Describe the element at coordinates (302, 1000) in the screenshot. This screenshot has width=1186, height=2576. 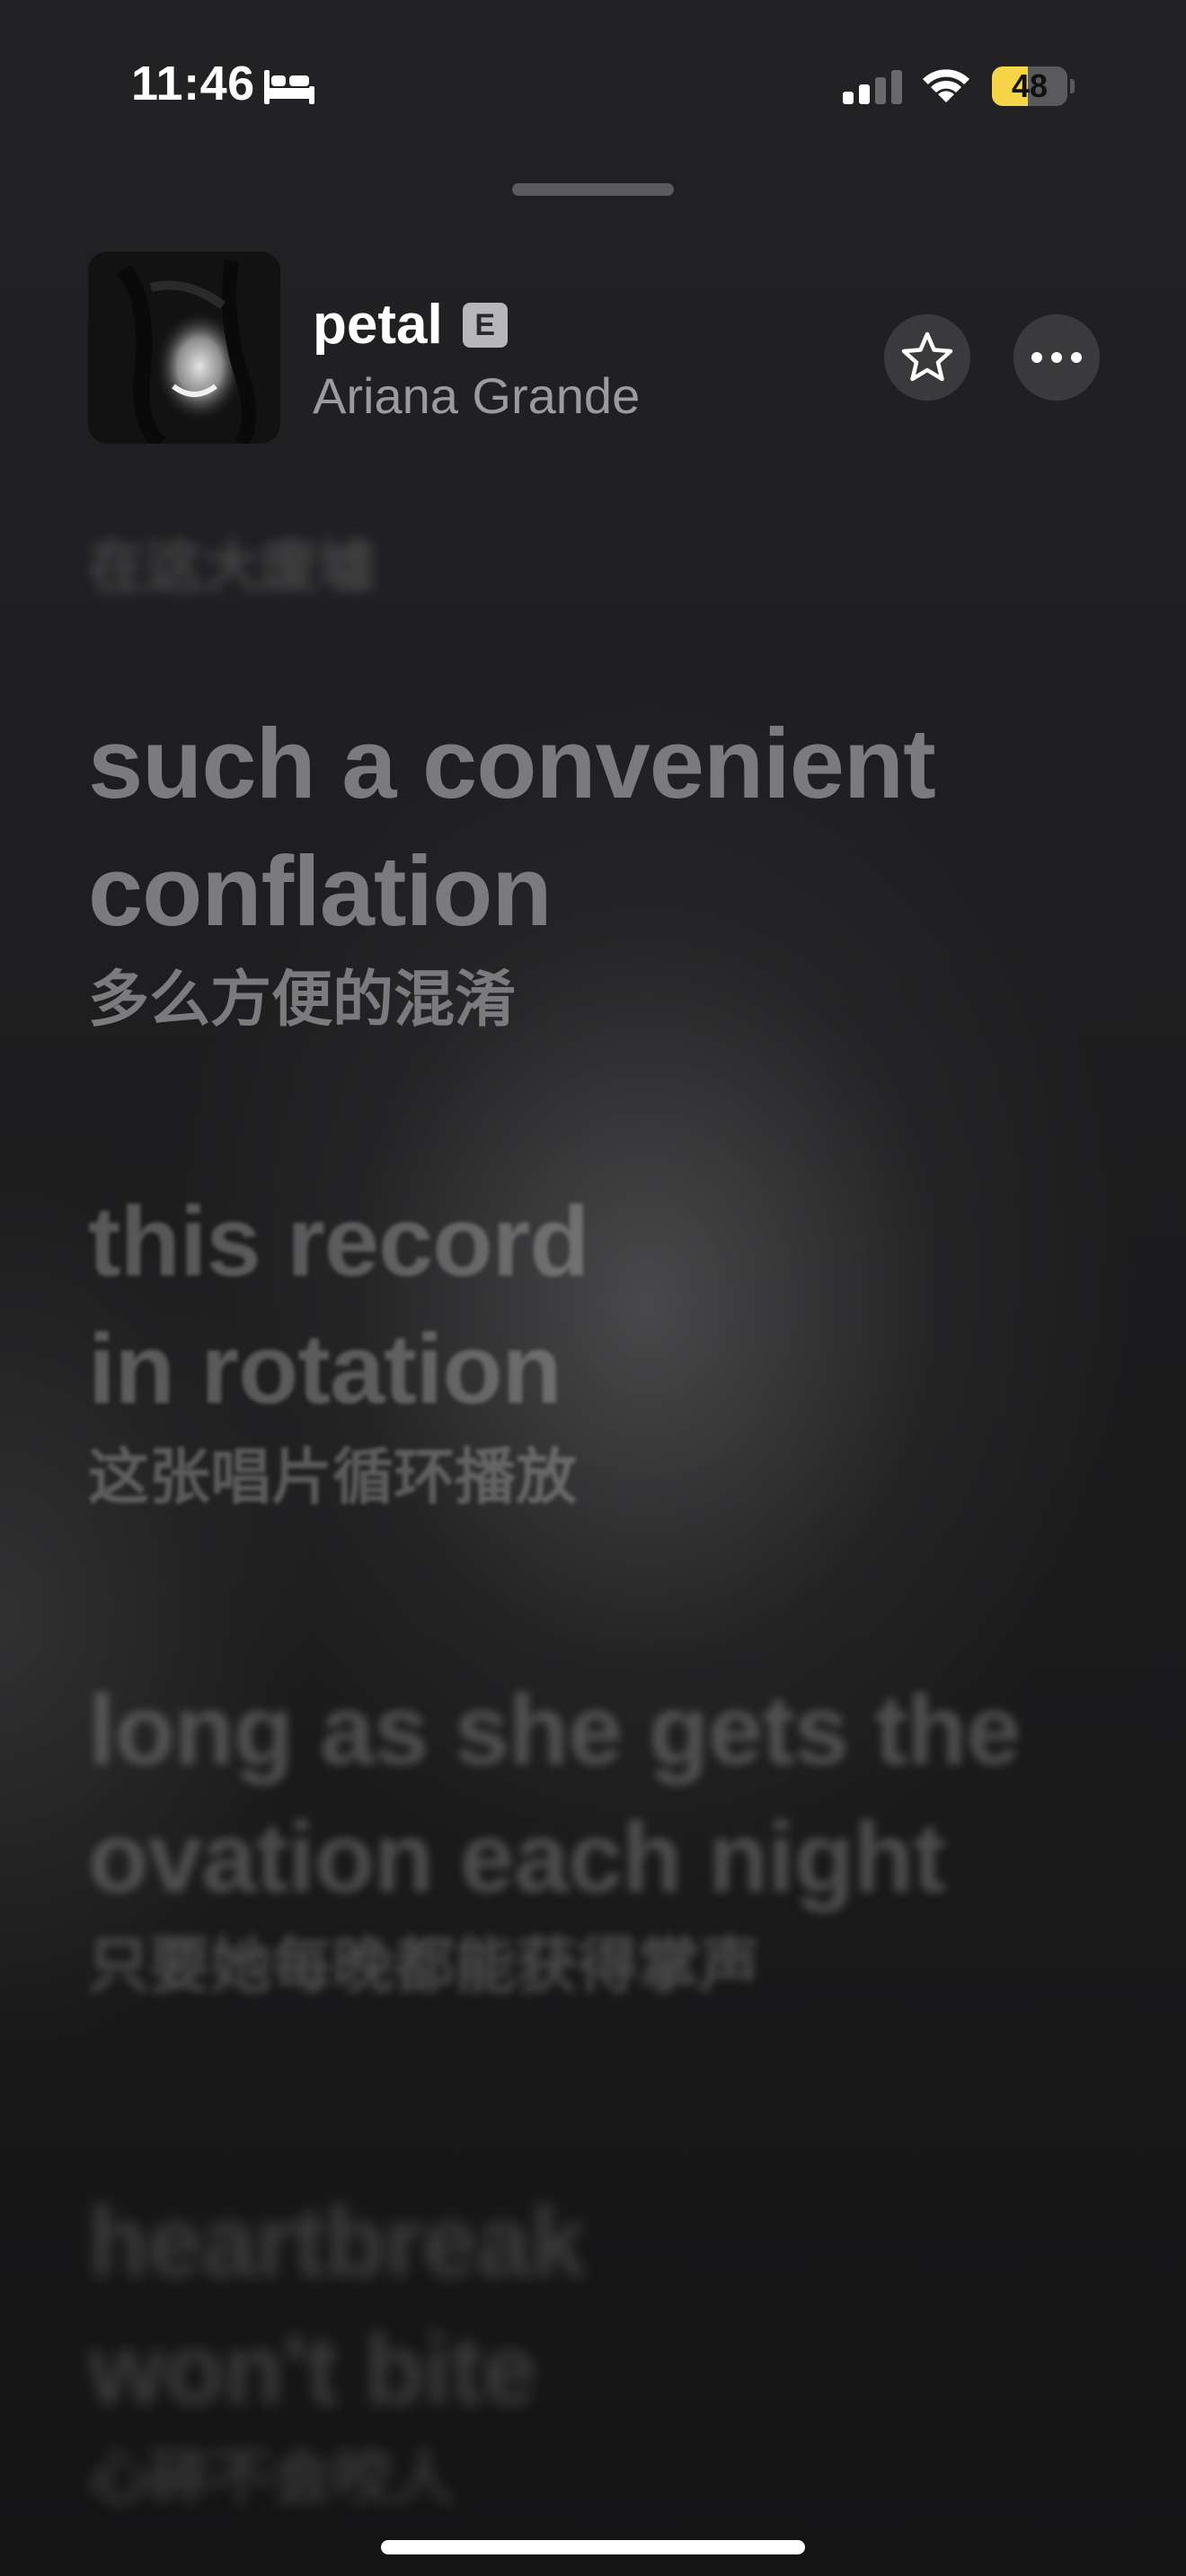
I see `lyric-translation: 多么方便的混淆` at that location.